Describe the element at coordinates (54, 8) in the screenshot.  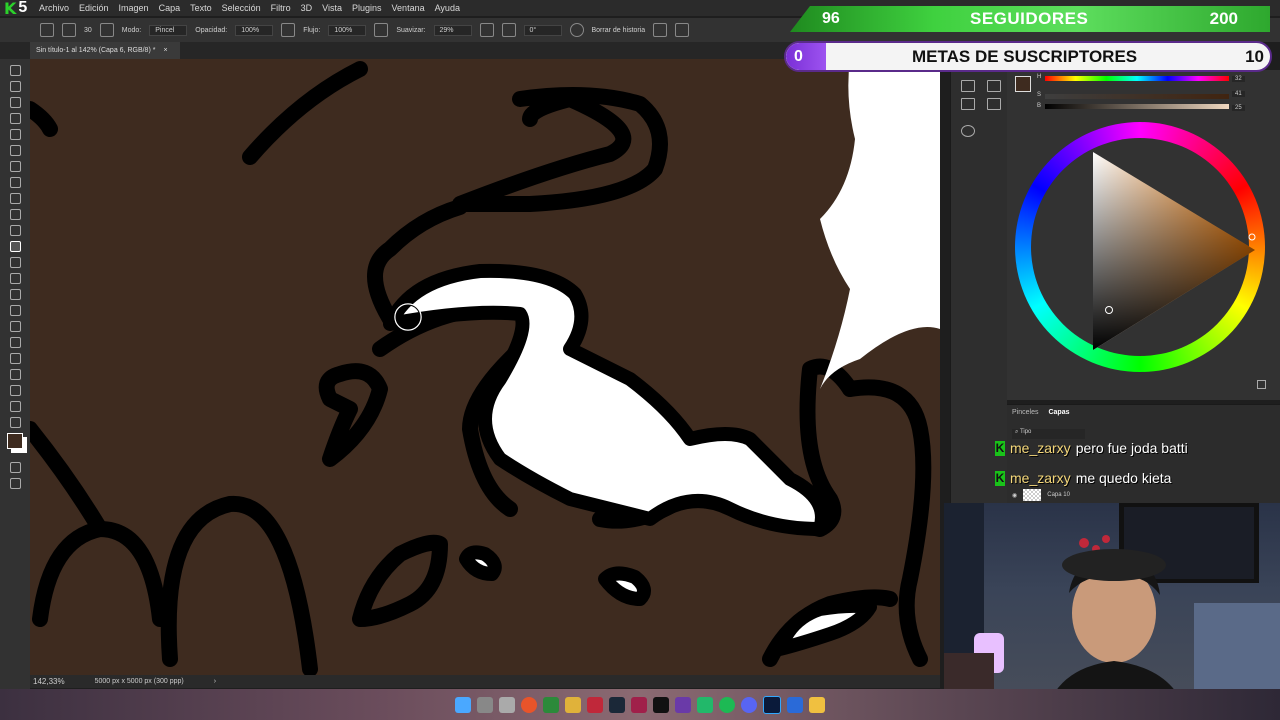
I see `menu-archivo: Archivo` at that location.